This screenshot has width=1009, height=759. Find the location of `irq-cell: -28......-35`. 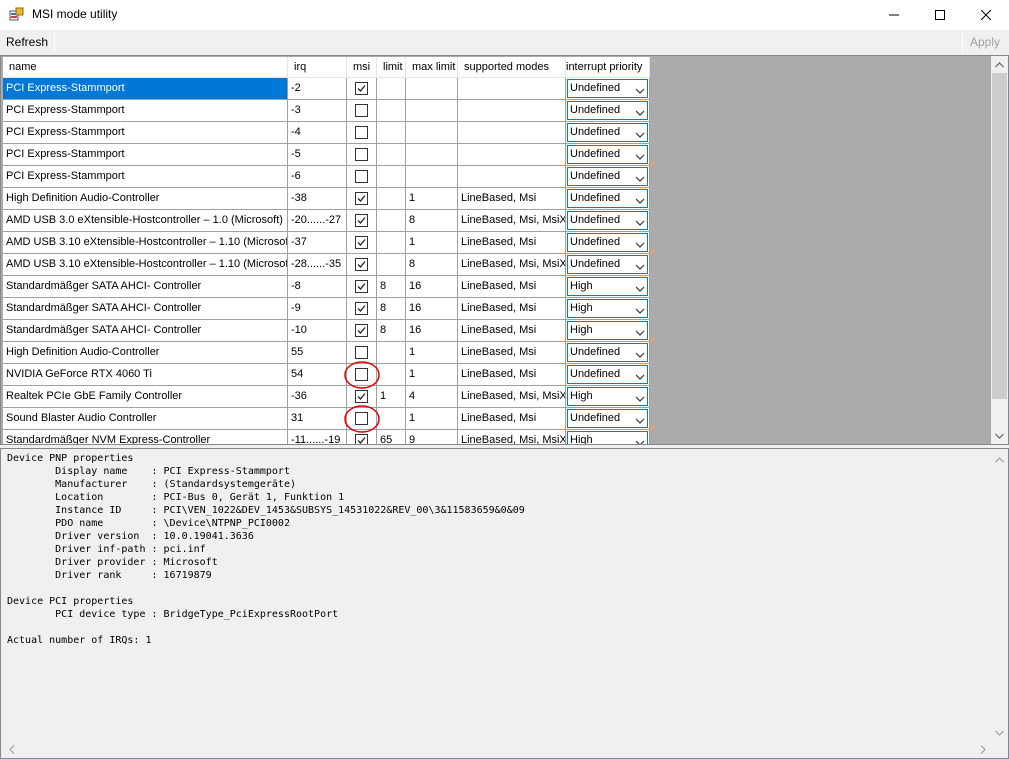

irq-cell: -28......-35 is located at coordinates (317, 265).